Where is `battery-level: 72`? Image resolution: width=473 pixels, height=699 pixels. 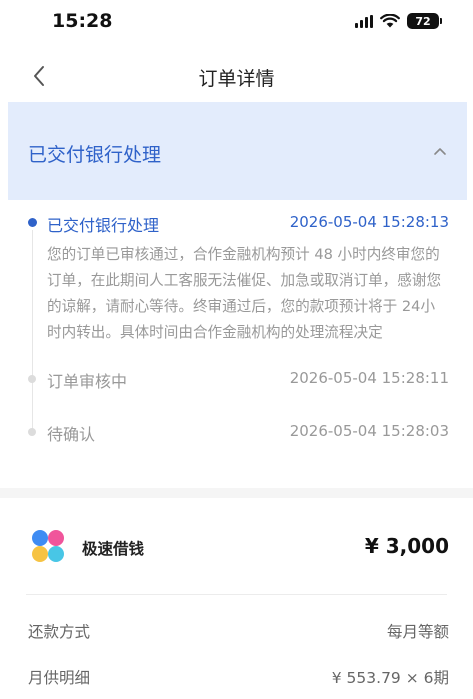
battery-level: 72 is located at coordinates (423, 21).